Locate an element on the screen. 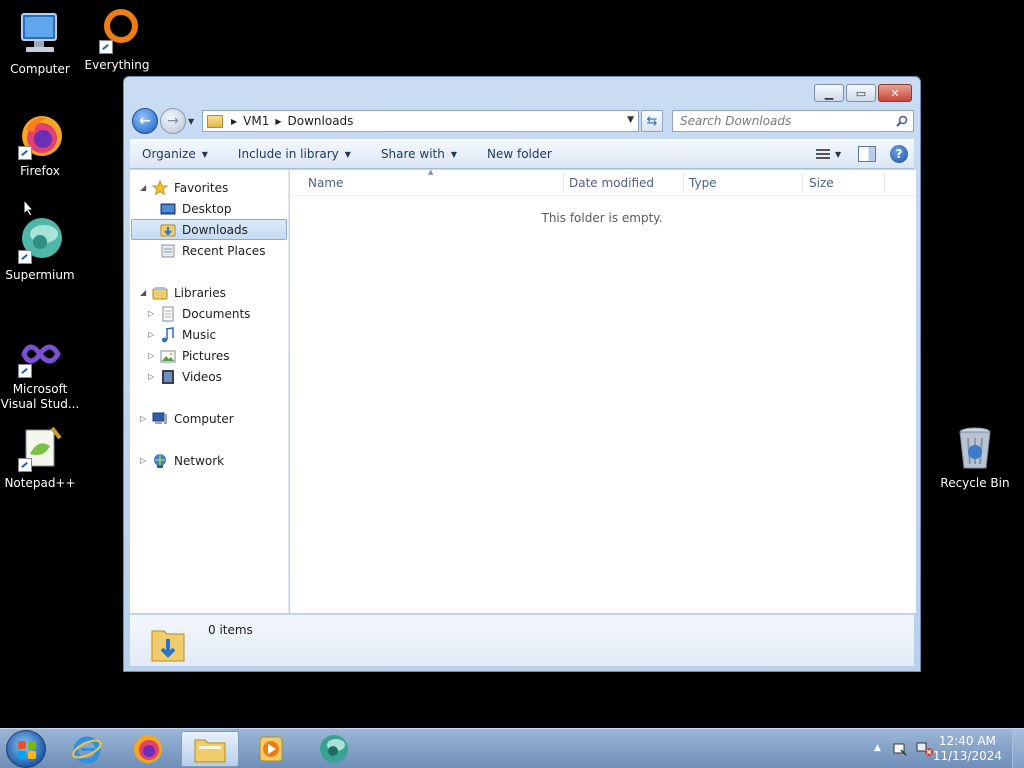 The height and width of the screenshot is (768, 1024). nav-item-label: Recent Places is located at coordinates (224, 250).